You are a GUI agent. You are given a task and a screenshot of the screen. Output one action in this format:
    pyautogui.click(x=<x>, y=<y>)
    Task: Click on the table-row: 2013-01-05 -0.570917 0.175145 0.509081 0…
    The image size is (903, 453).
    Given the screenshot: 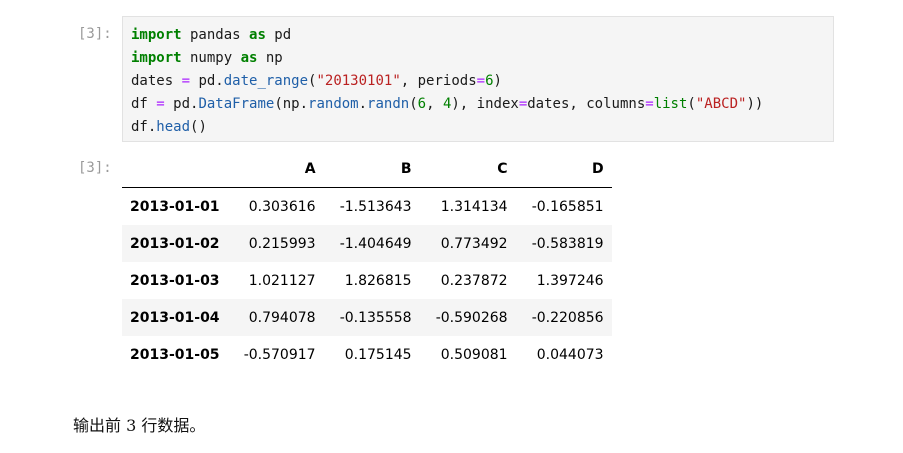 What is the action you would take?
    pyautogui.click(x=367, y=354)
    